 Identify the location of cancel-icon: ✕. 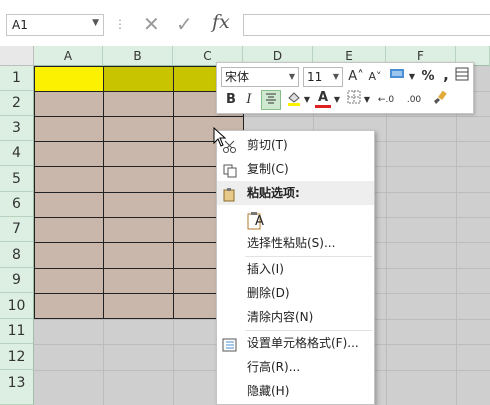
(151, 24).